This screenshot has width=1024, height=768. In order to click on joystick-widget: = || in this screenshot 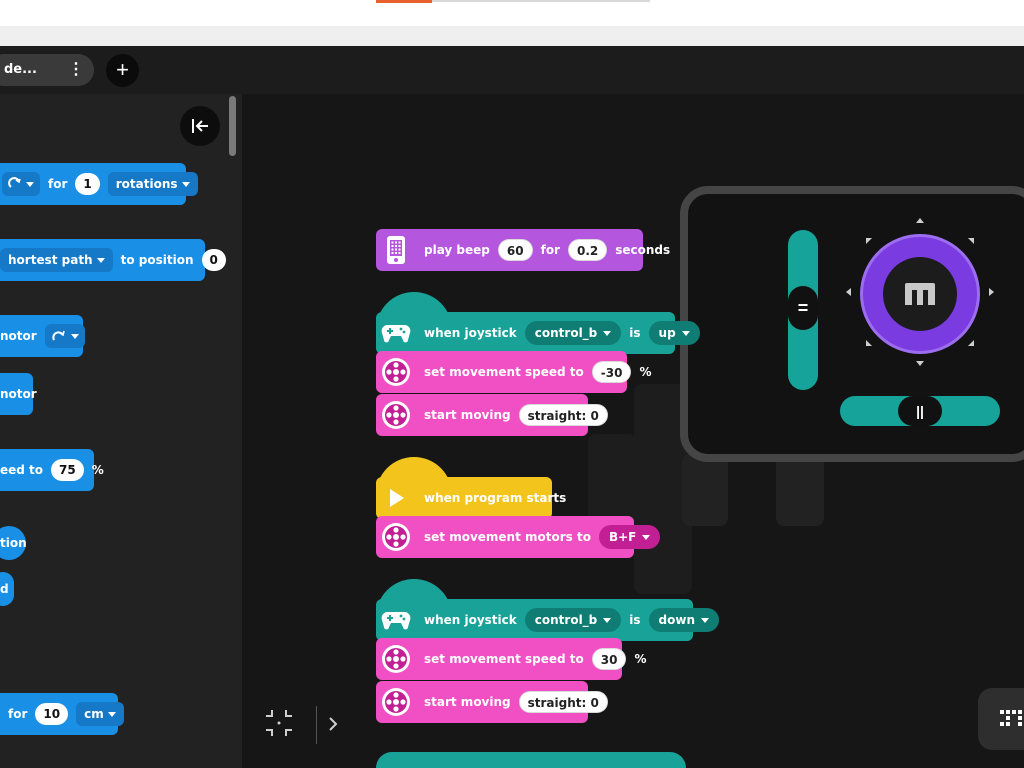, I will do `click(852, 324)`.